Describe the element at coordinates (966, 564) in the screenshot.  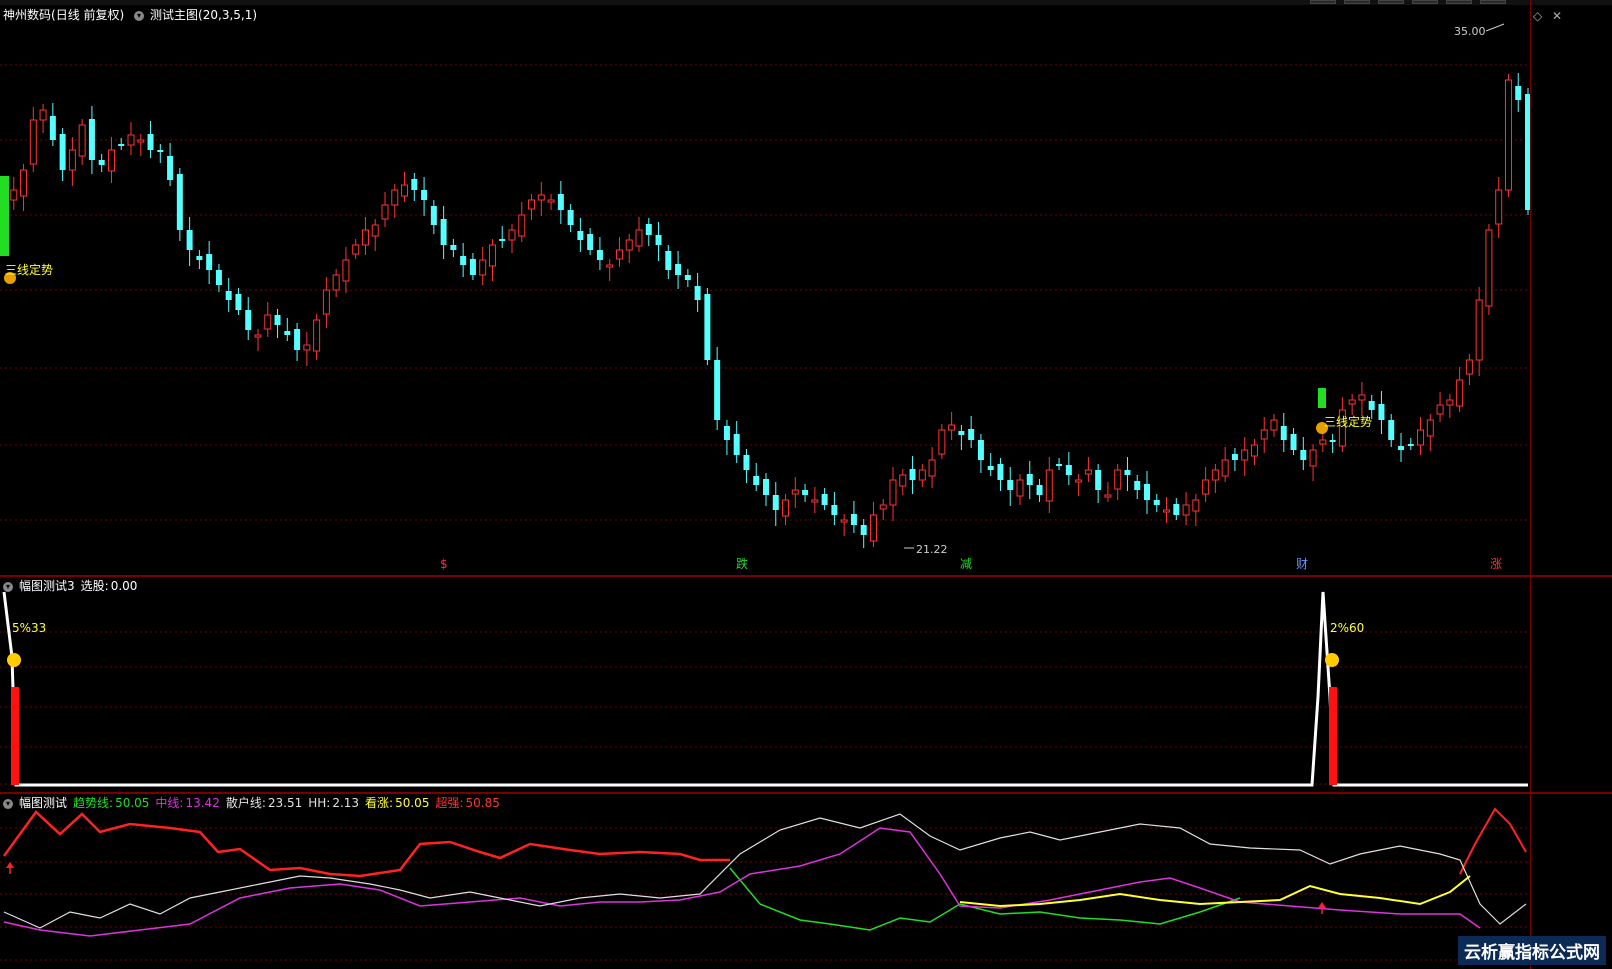
I see `bottom-marker: 减` at that location.